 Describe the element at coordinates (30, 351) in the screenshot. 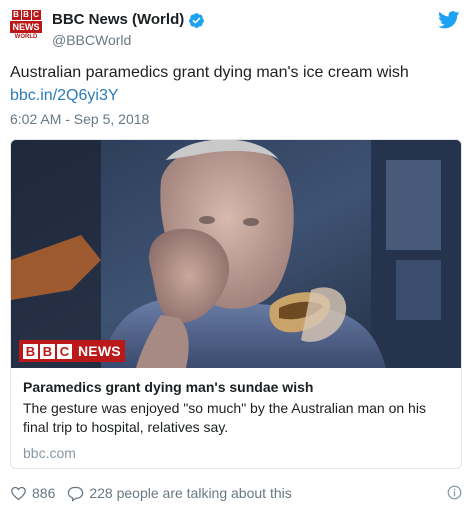

I see `badge-block-b1: B` at that location.